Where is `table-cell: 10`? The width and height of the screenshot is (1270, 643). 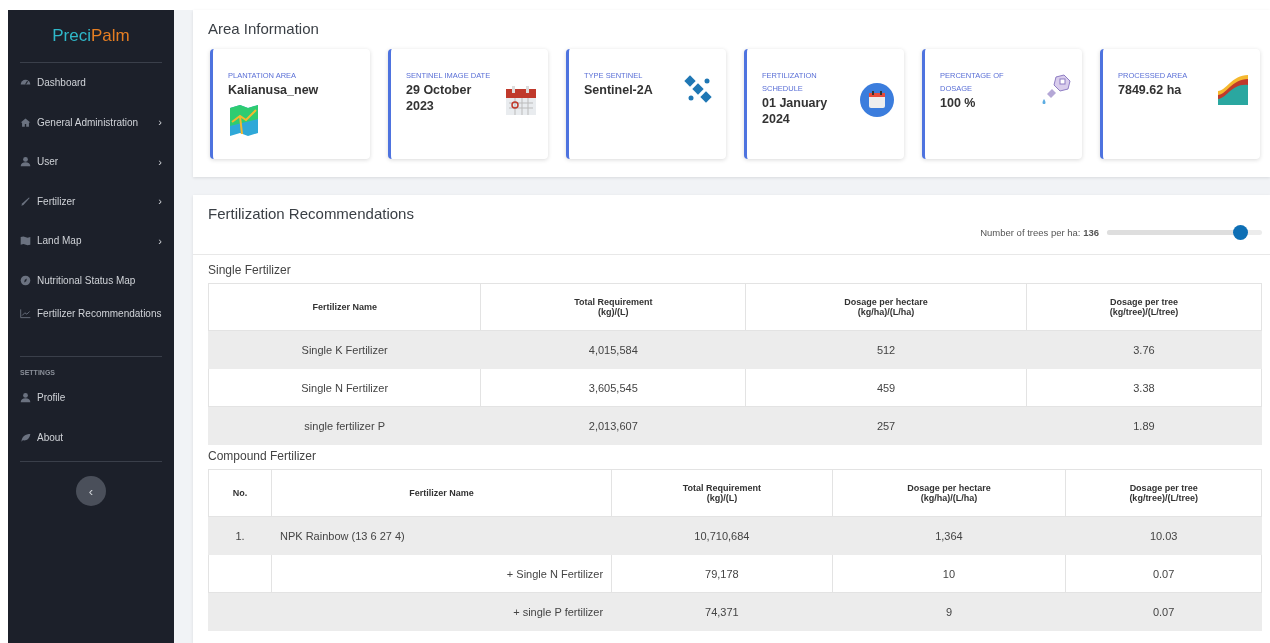
table-cell: 10 is located at coordinates (949, 573).